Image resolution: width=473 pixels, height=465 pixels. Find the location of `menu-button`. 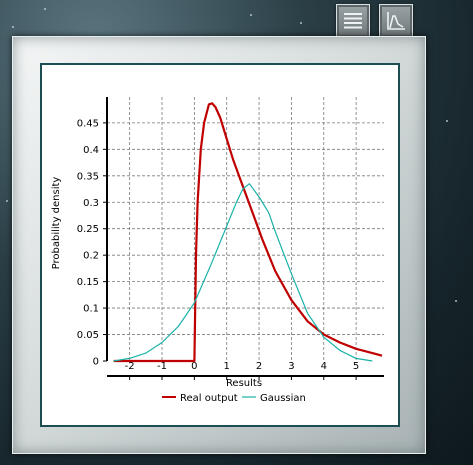

menu-button is located at coordinates (353, 21).